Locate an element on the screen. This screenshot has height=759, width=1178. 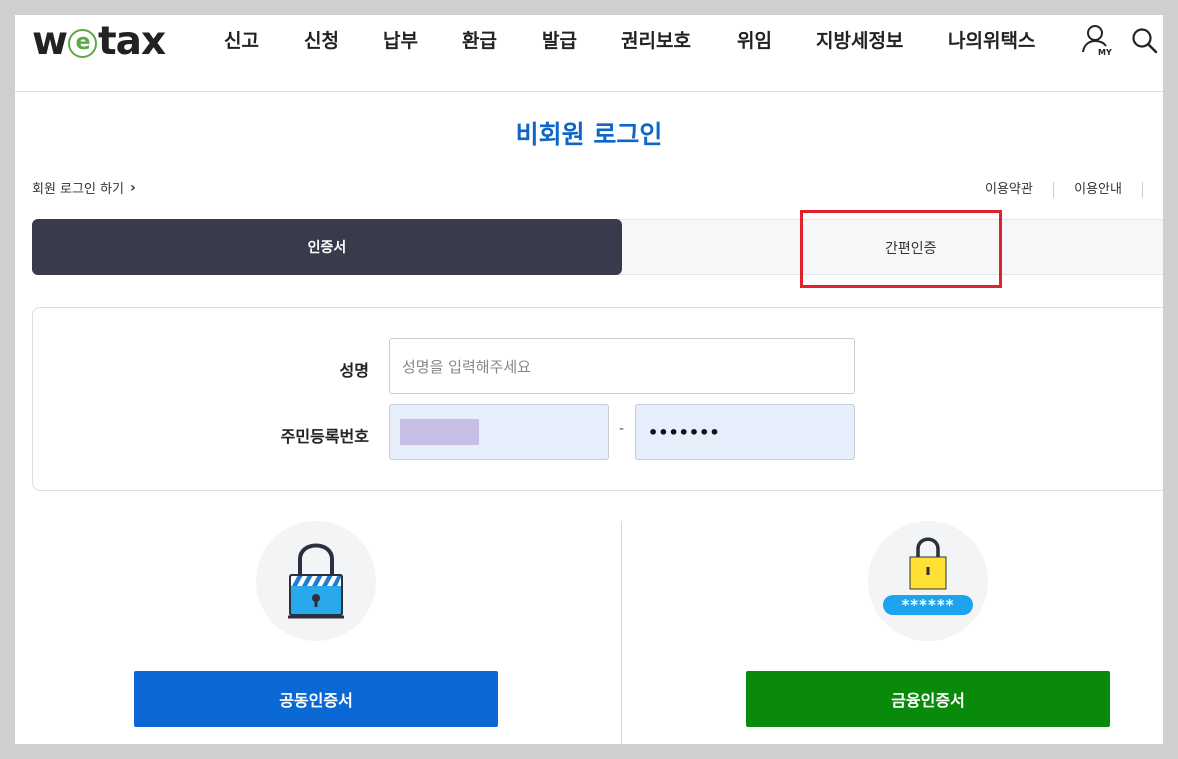
joint-certificate-button: 공동인증서 is located at coordinates (316, 699).